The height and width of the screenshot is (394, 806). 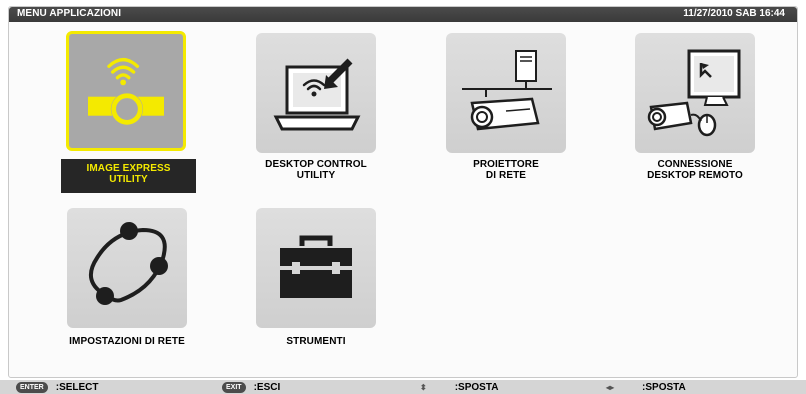 I want to click on hint-updown: ⬍ :SPOSTA, so click(x=459, y=387).